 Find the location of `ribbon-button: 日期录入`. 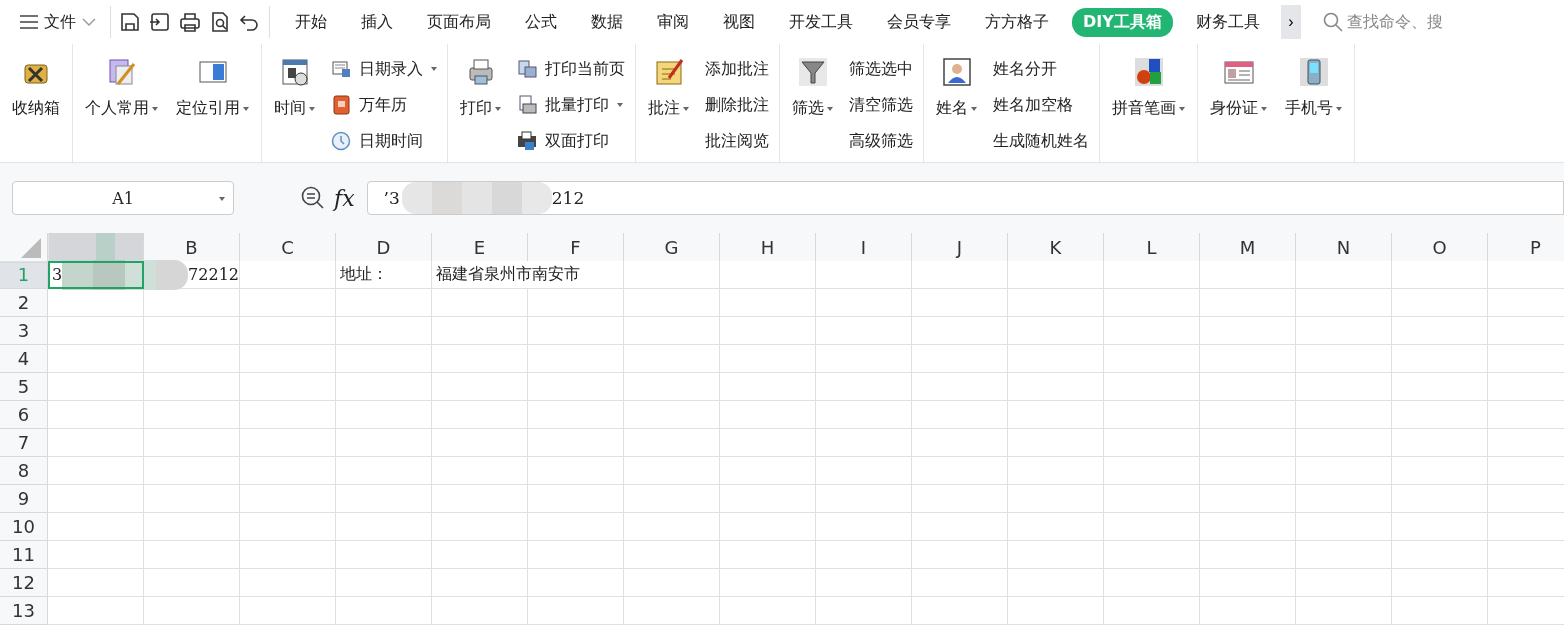

ribbon-button: 日期录入 is located at coordinates (384, 69).